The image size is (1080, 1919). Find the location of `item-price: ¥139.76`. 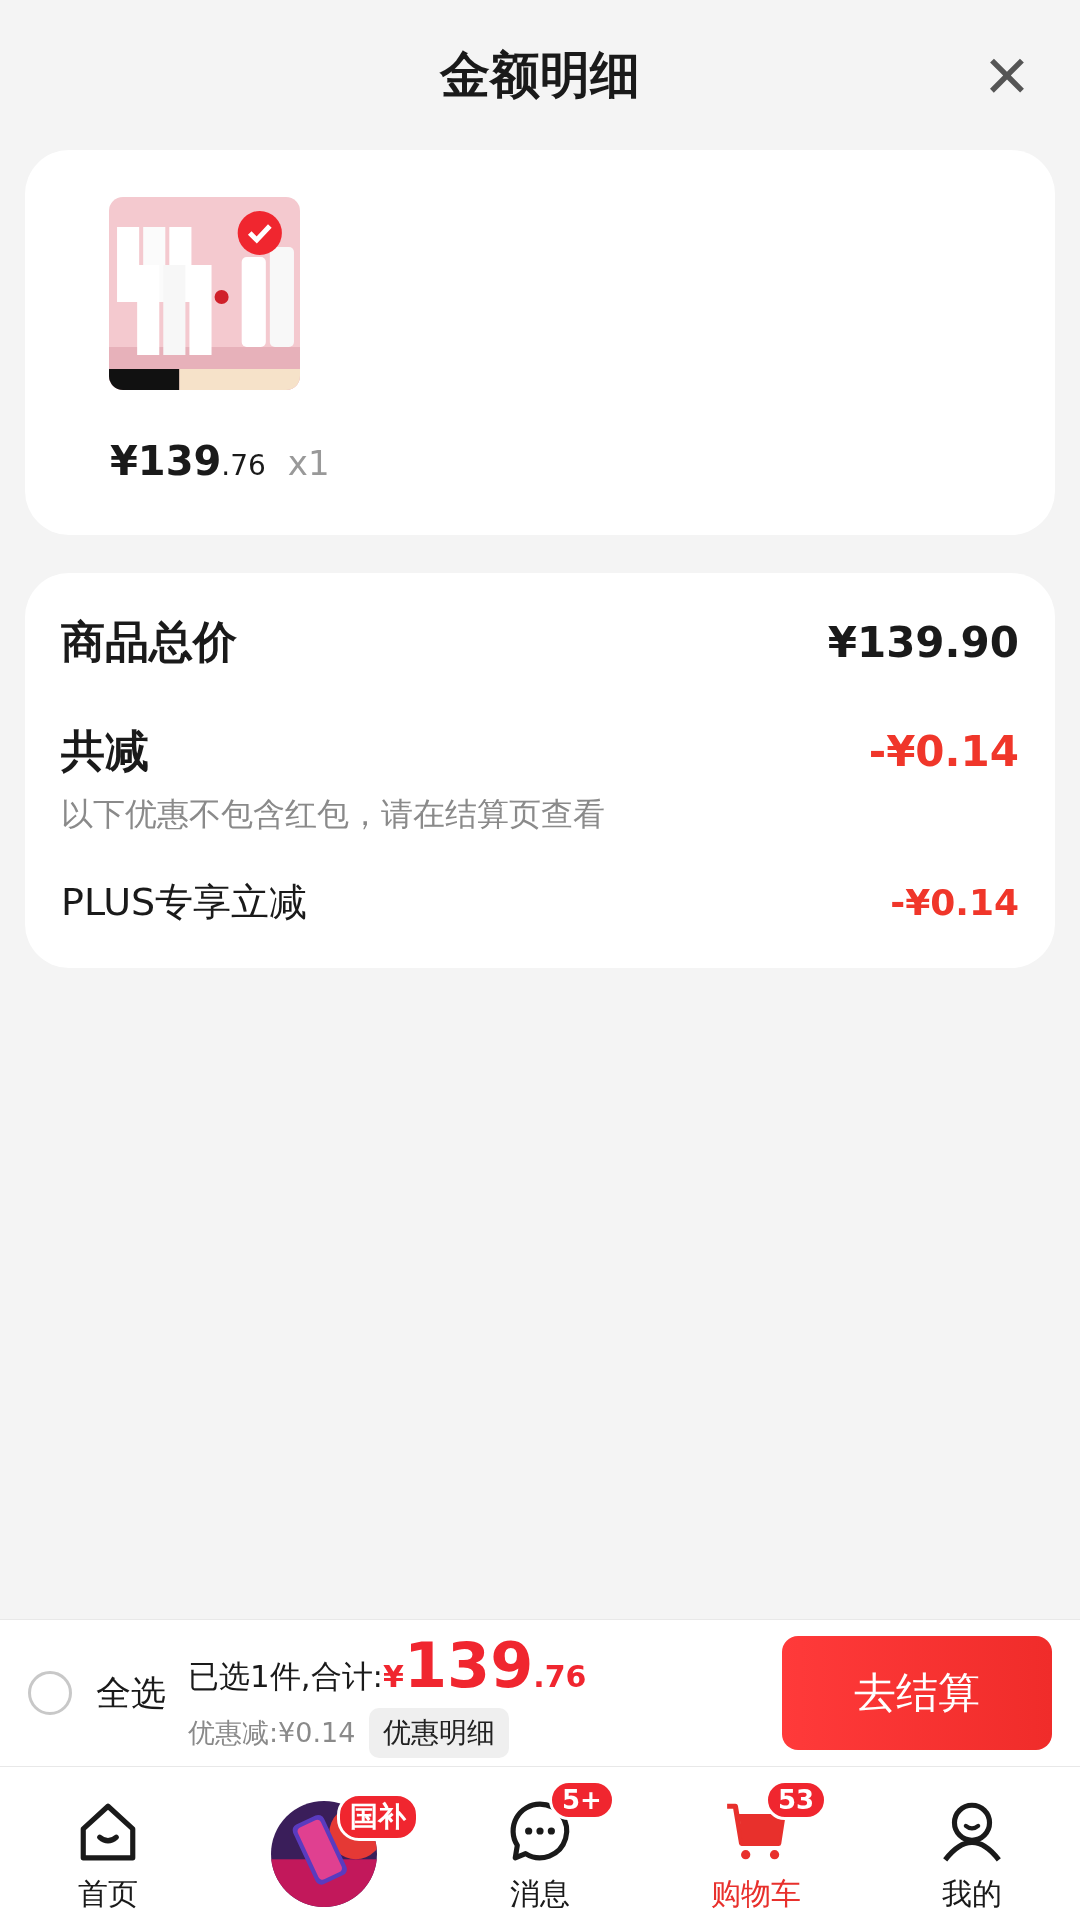

item-price: ¥139.76 is located at coordinates (188, 461).